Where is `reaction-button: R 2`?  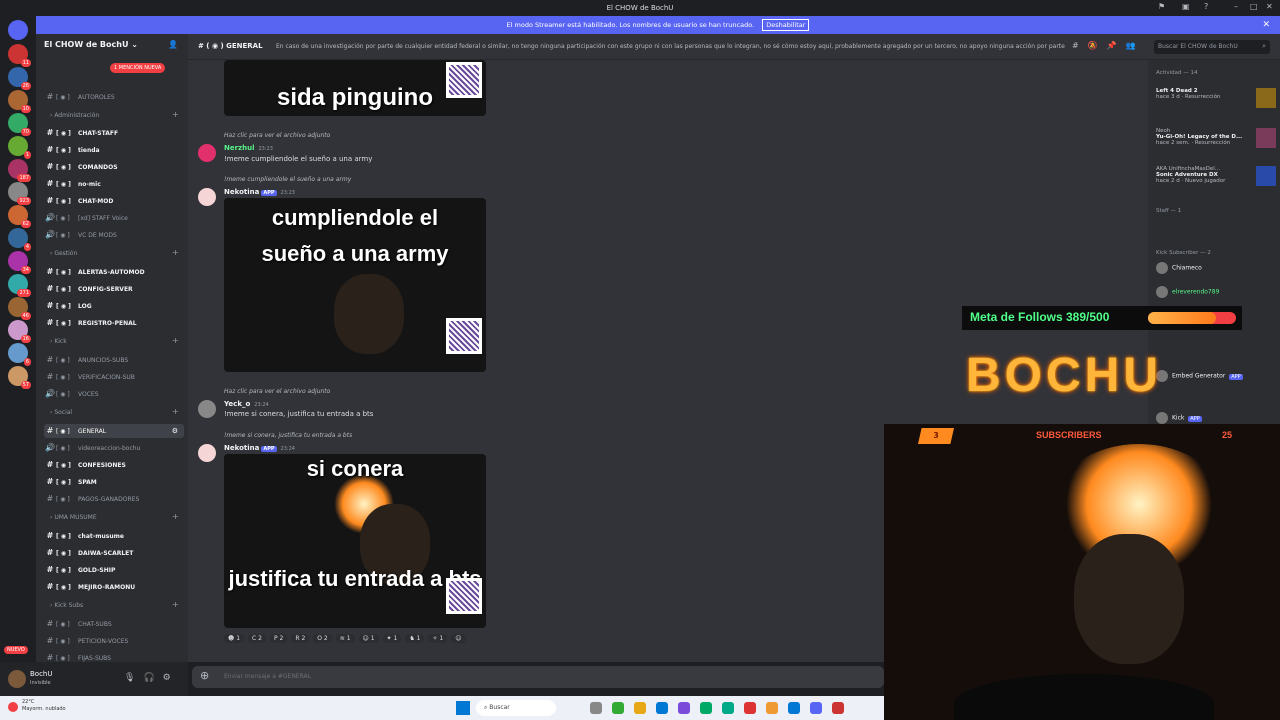
reaction-button: R 2 is located at coordinates (300, 638).